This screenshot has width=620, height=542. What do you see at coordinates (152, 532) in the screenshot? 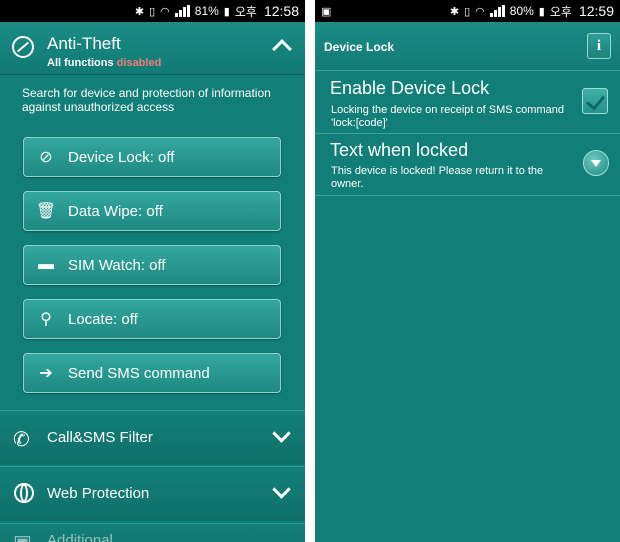
I see `additional-section: ▣ Additional` at bounding box center [152, 532].